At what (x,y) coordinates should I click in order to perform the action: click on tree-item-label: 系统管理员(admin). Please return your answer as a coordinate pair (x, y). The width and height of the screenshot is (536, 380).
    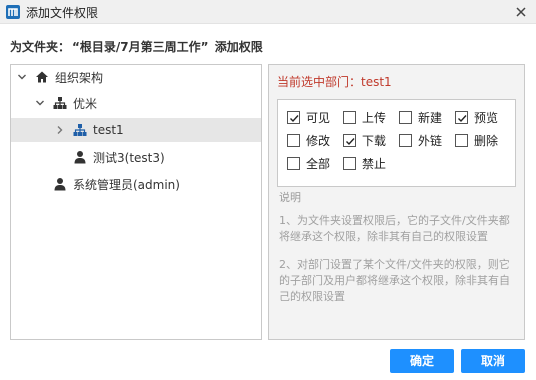
    Looking at the image, I should click on (126, 184).